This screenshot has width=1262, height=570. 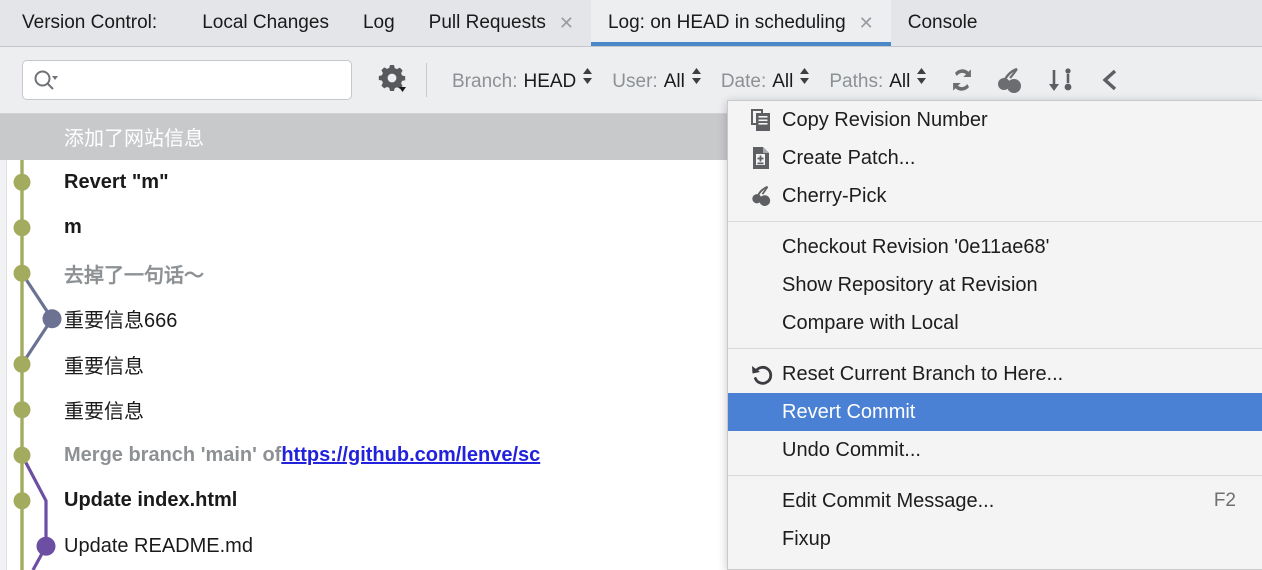 What do you see at coordinates (187, 80) in the screenshot?
I see `search-input` at bounding box center [187, 80].